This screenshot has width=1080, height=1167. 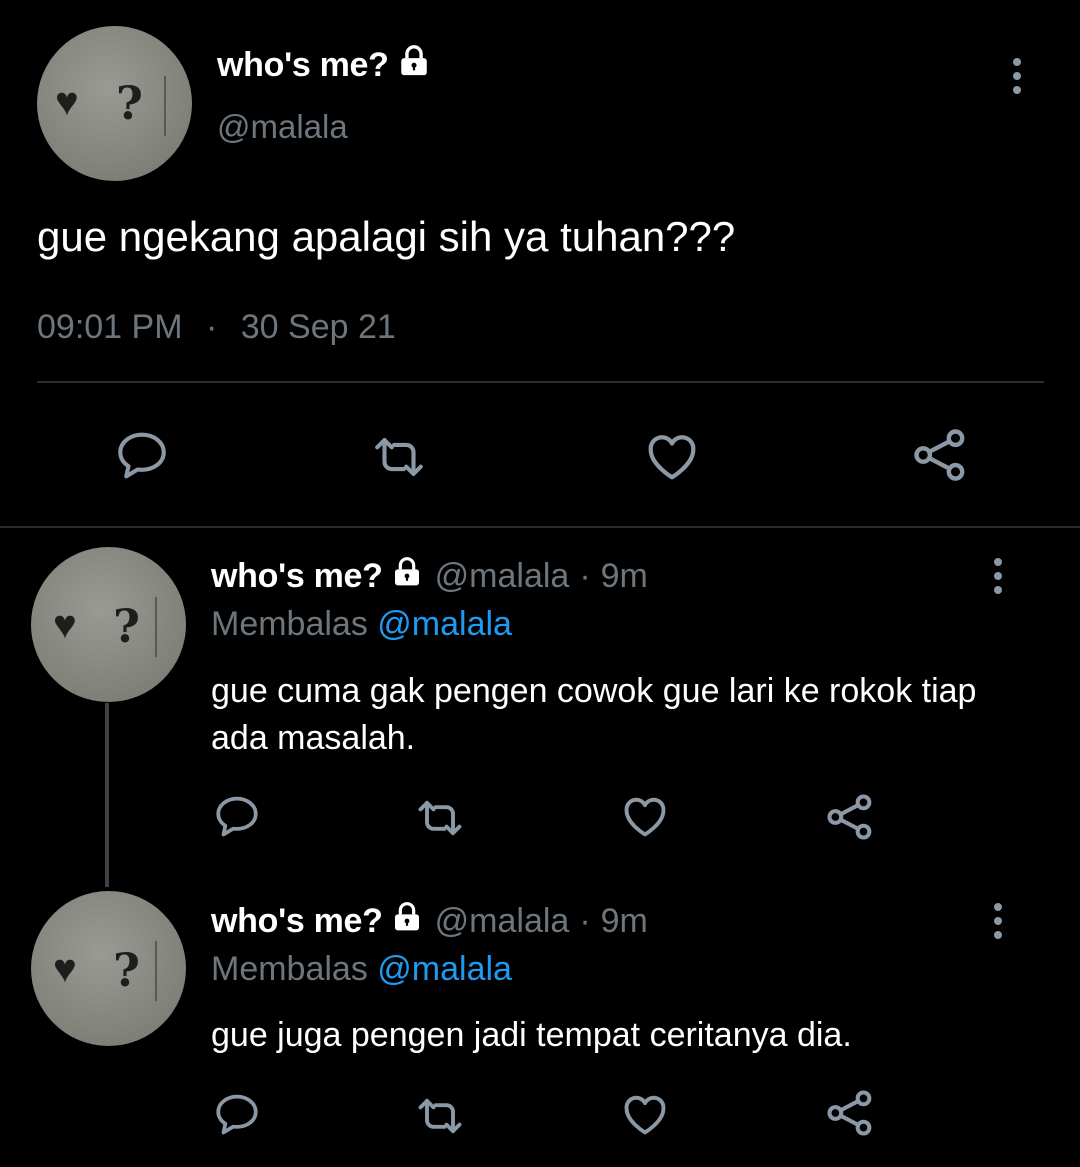 I want to click on main-display-name: who's me?, so click(x=324, y=65).